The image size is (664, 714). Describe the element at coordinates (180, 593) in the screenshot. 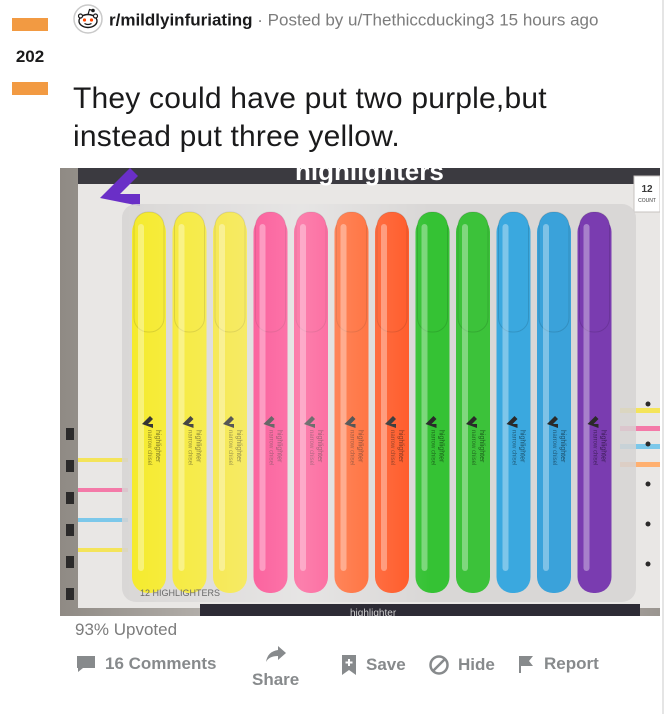

I see `package-label: 12 HIGHLIGHTERS` at that location.